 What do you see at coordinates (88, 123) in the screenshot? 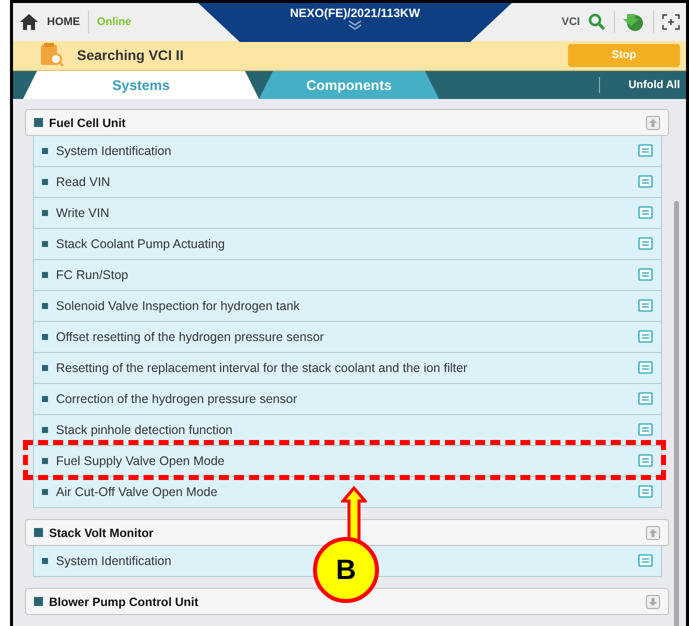
I see `section-title: Fuel Cell Unit` at bounding box center [88, 123].